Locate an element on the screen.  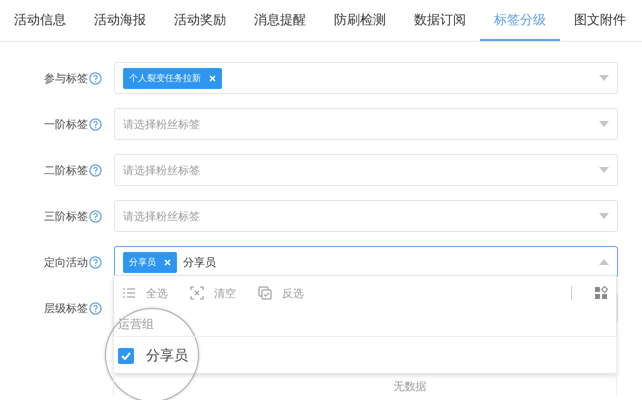
tab: 数据订阅 is located at coordinates (440, 20).